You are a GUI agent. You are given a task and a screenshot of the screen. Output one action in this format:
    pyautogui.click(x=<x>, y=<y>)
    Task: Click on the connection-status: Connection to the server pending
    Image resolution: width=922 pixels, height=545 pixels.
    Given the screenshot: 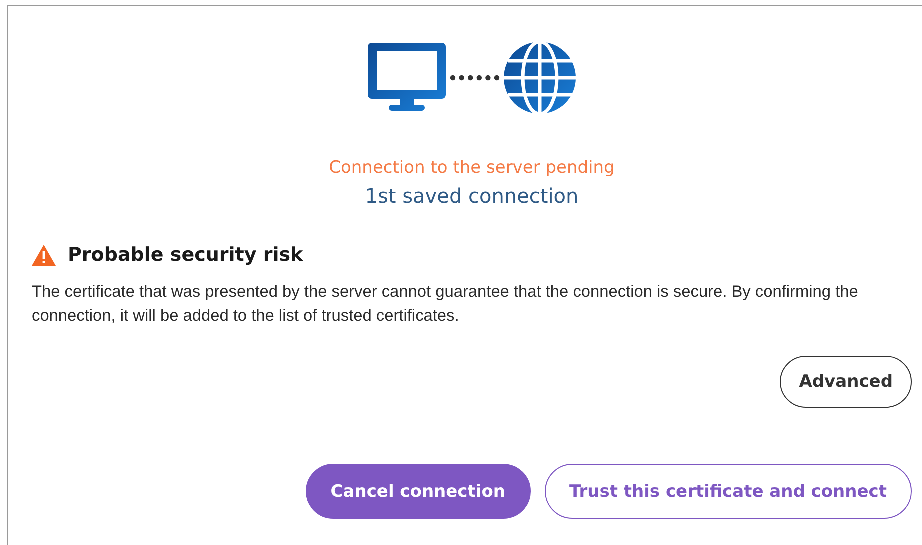 What is the action you would take?
    pyautogui.click(x=472, y=168)
    